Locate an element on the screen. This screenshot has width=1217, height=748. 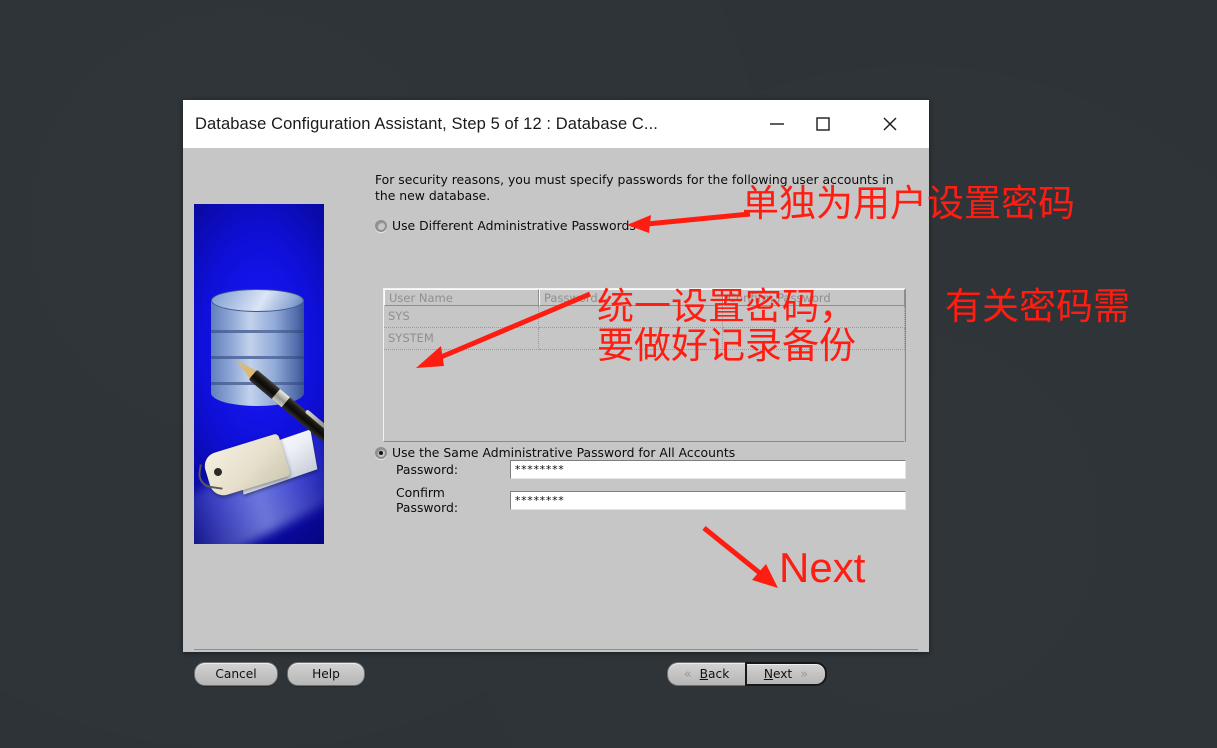
annotation-note-same-right: 有关密码需 is located at coordinates (1037, 306).